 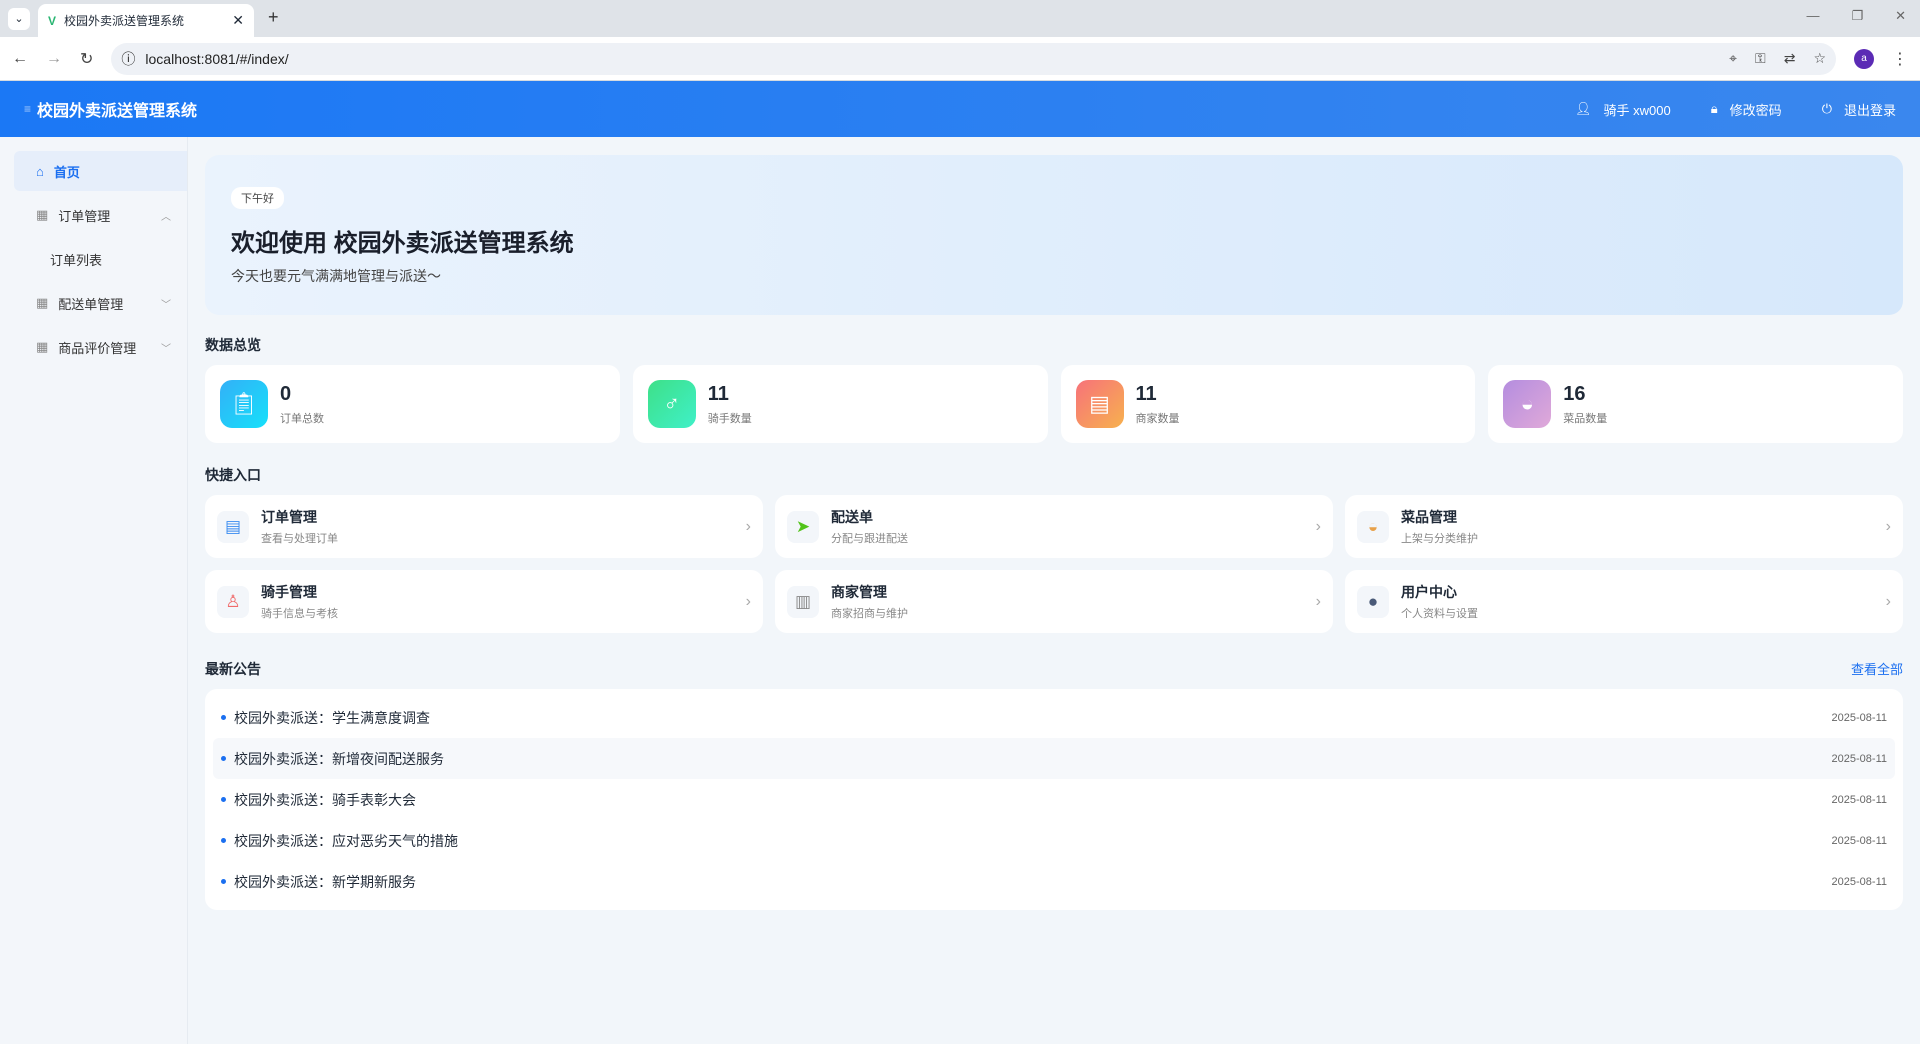 What do you see at coordinates (1054, 717) in the screenshot?
I see `notice-item: 校园外卖派送：学生满意度调查 2025-08-11` at bounding box center [1054, 717].